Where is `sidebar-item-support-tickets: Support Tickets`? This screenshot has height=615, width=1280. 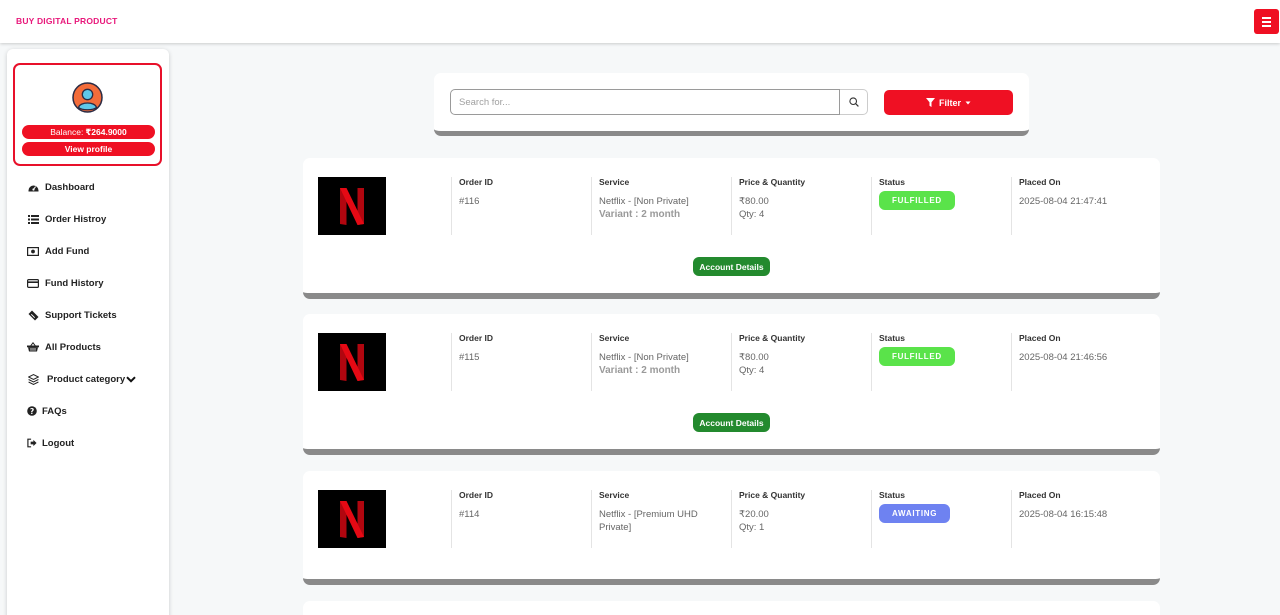 sidebar-item-support-tickets: Support Tickets is located at coordinates (72, 315).